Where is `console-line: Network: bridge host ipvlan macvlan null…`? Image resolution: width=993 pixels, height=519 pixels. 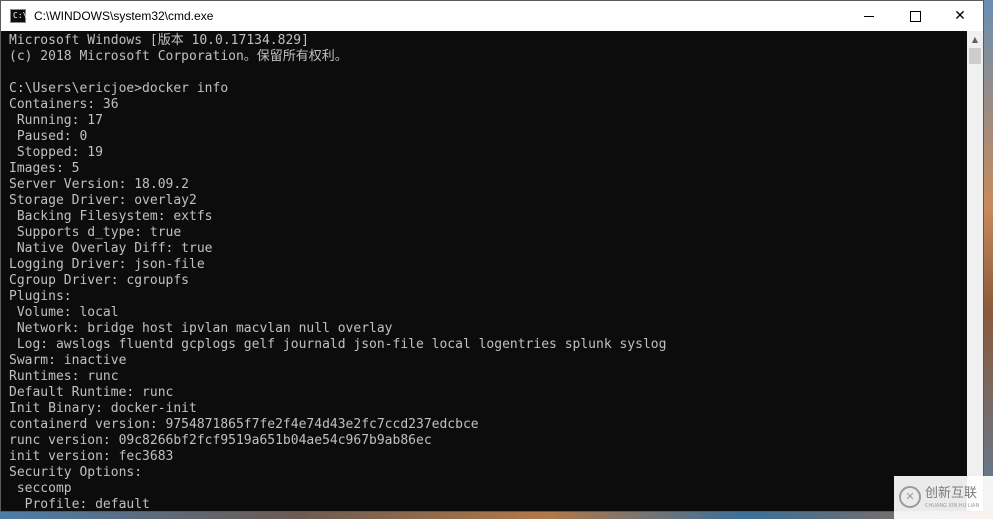
console-line: Network: bridge host ipvlan macvlan null… is located at coordinates (201, 328).